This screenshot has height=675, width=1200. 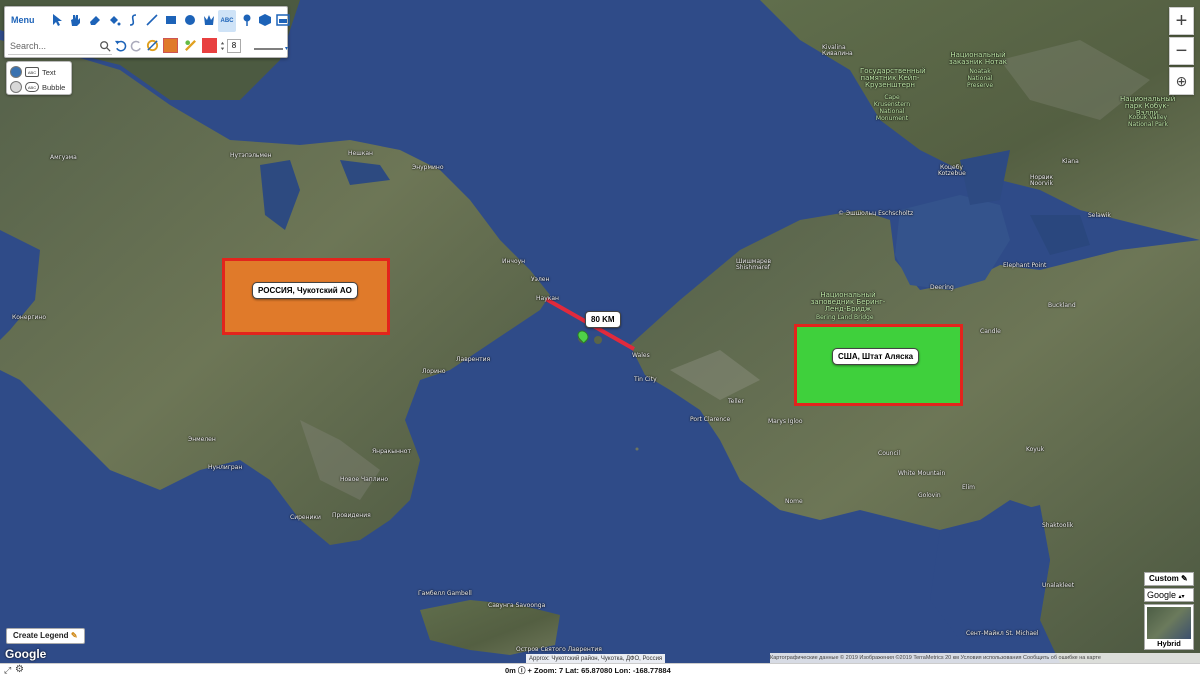 I want to click on elevation-value: 0m, so click(x=510, y=670).